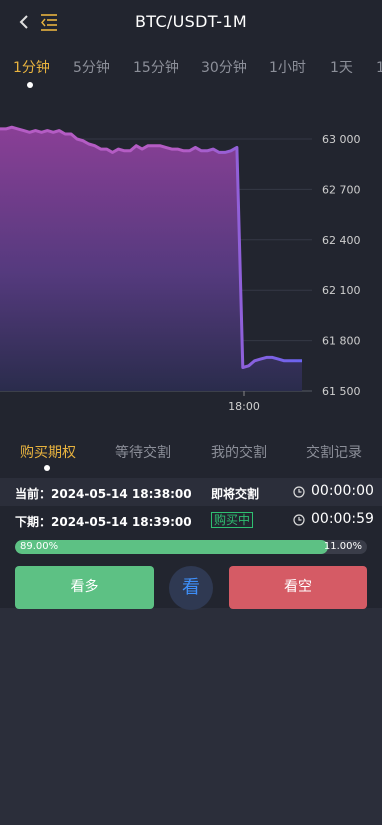  I want to click on y-tick-label: 61 800, so click(341, 341).